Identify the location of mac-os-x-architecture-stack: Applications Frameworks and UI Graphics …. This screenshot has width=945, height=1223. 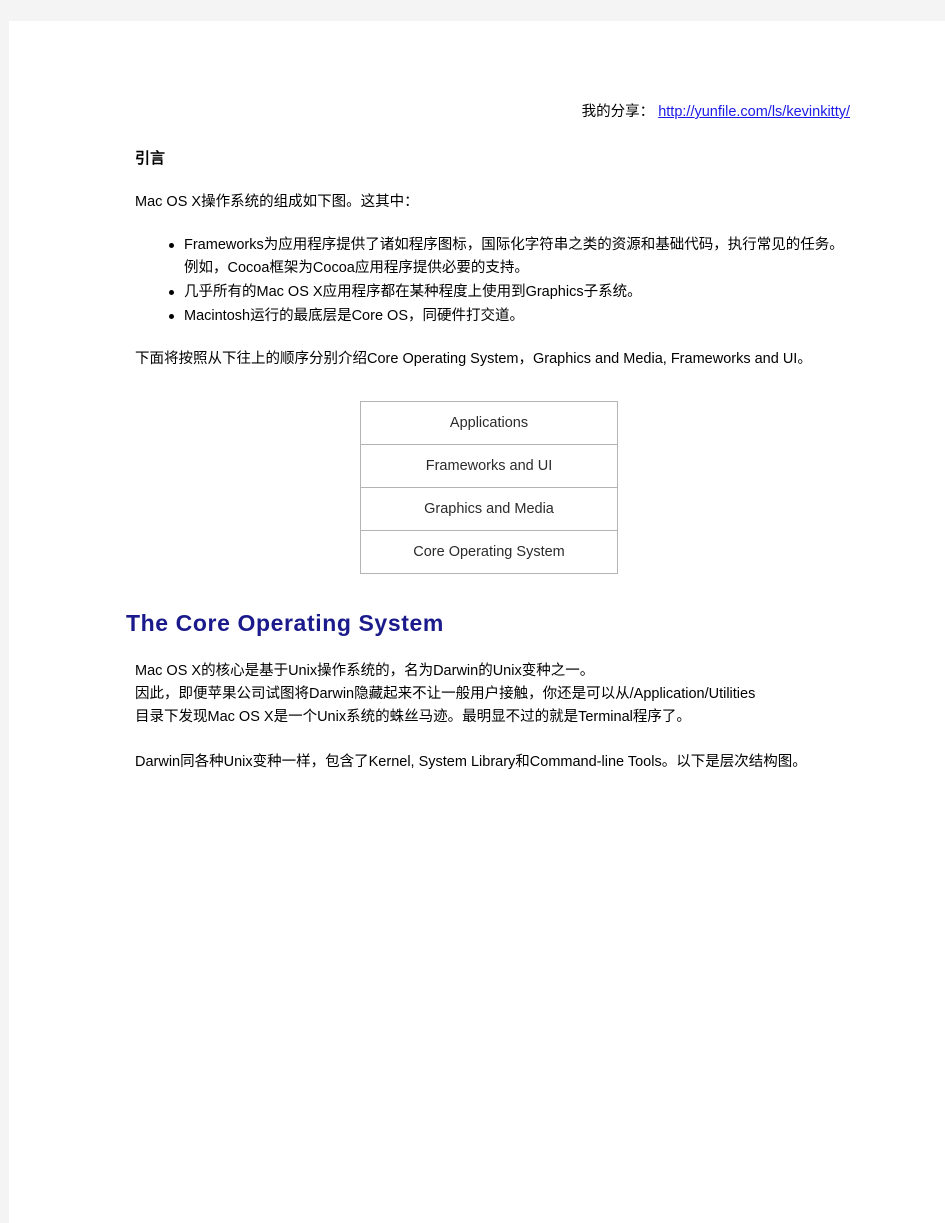
(489, 487).